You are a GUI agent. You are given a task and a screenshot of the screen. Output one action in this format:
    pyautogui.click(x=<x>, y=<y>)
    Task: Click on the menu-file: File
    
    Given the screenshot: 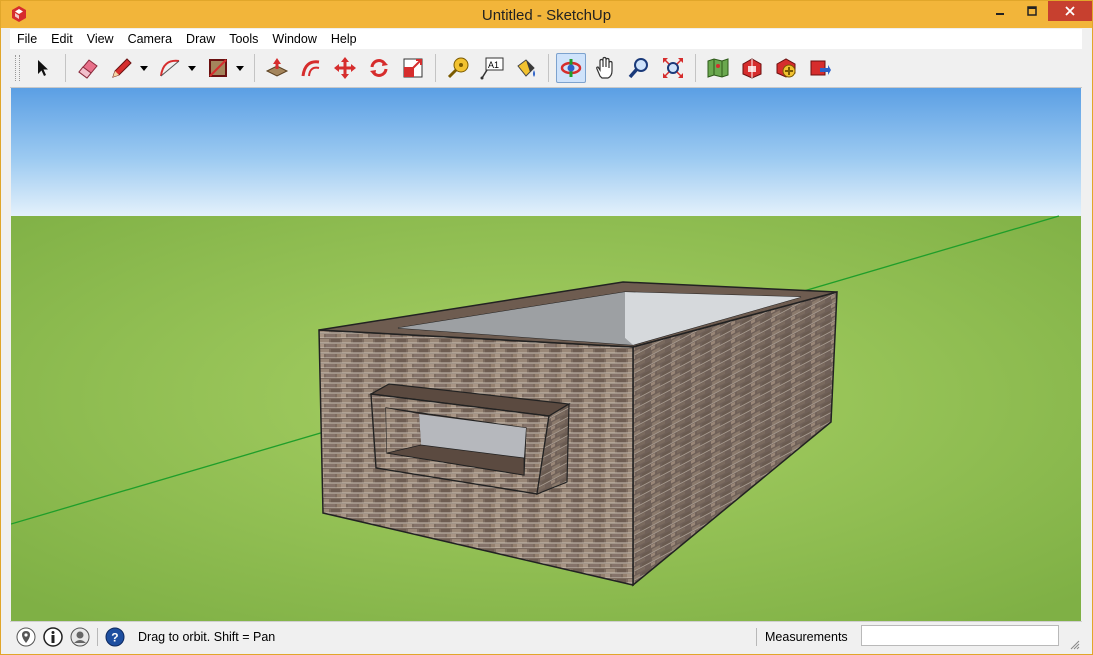 What is the action you would take?
    pyautogui.click(x=27, y=39)
    